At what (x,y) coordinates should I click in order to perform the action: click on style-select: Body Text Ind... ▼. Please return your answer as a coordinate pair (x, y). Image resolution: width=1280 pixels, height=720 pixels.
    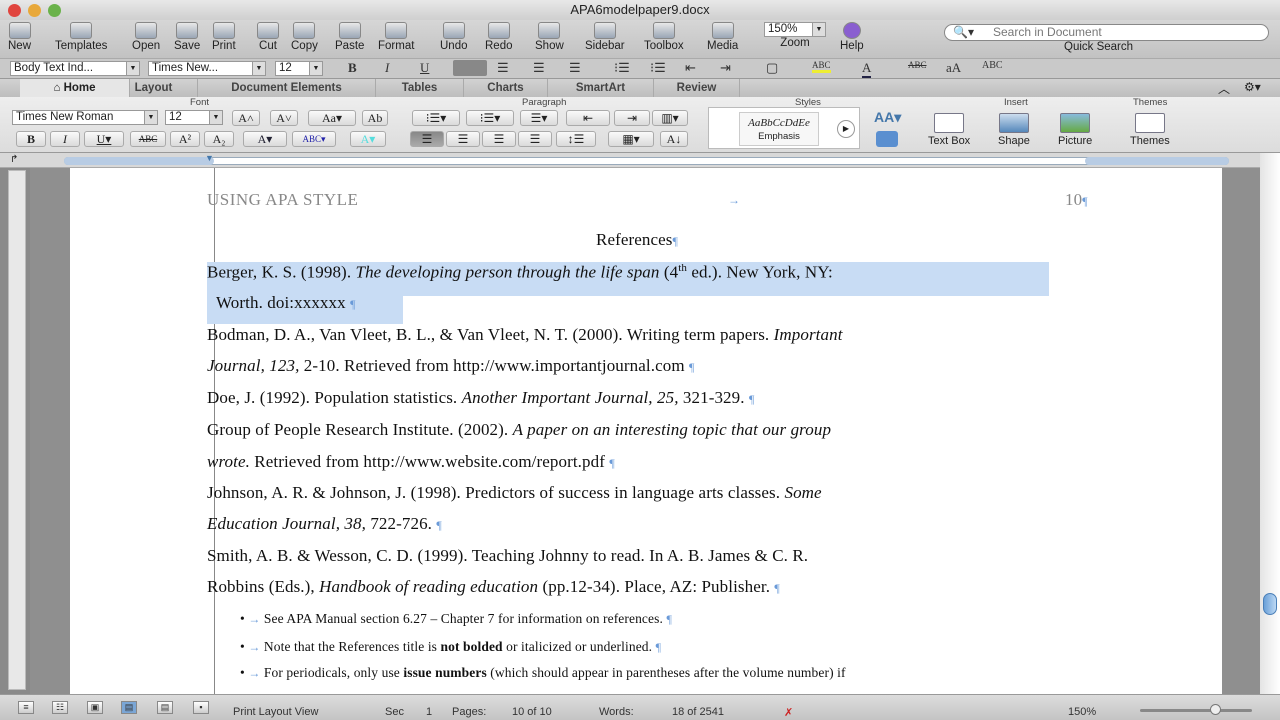
    Looking at the image, I should click on (75, 68).